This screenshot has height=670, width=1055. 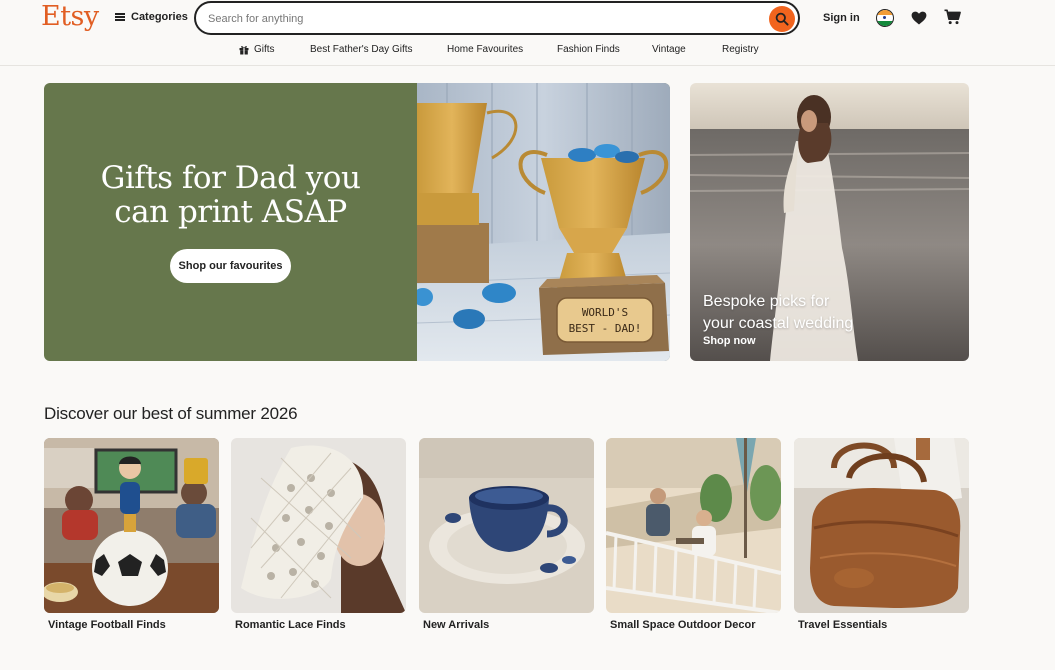 I want to click on lace-headscarf-photo, so click(x=318, y=525).